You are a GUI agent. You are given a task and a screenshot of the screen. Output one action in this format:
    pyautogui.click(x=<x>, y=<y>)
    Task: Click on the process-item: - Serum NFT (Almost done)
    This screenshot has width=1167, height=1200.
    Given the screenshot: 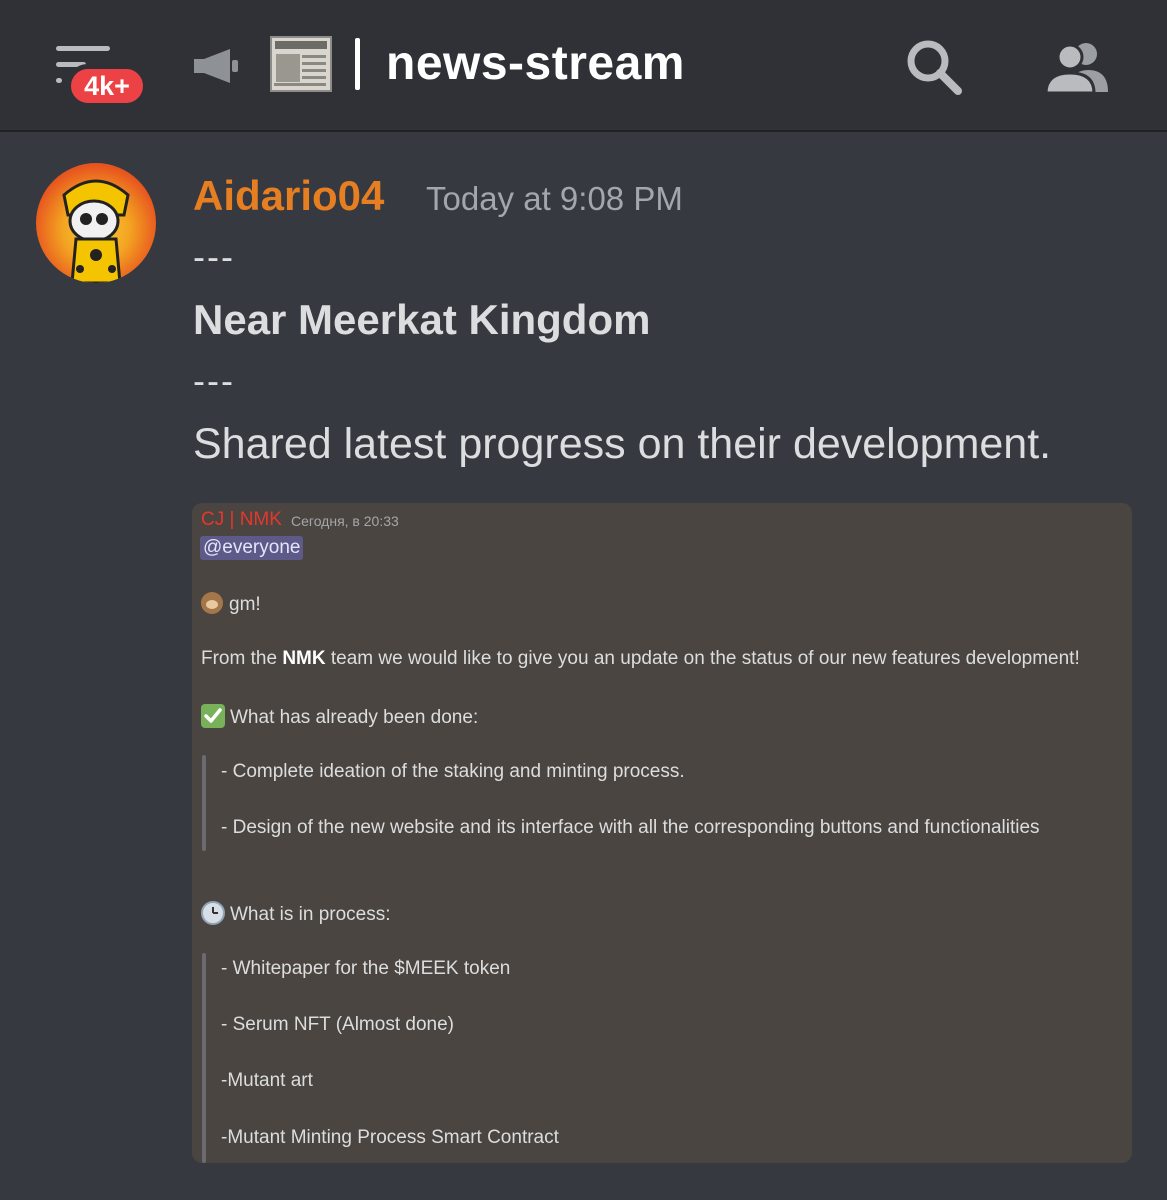 What is the action you would take?
    pyautogui.click(x=337, y=1024)
    